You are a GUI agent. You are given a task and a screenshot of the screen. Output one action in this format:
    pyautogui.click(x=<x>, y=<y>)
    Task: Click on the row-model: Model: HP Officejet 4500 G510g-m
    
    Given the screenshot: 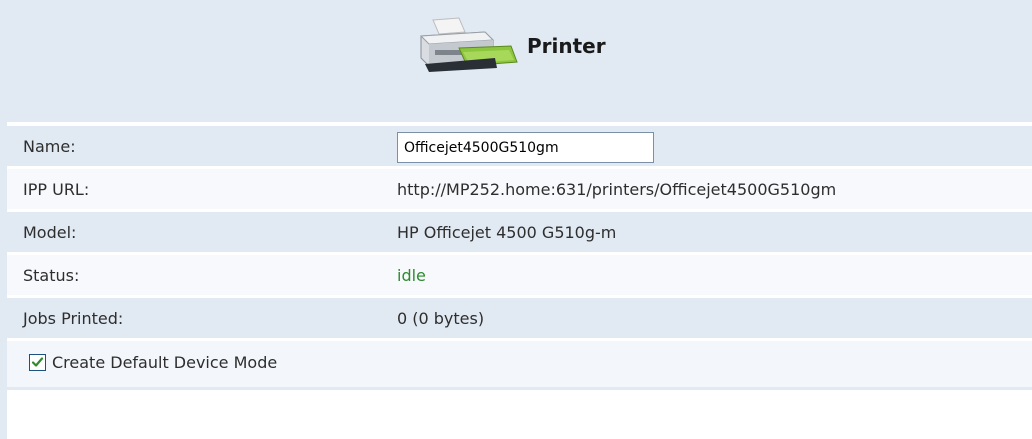 What is the action you would take?
    pyautogui.click(x=519, y=233)
    